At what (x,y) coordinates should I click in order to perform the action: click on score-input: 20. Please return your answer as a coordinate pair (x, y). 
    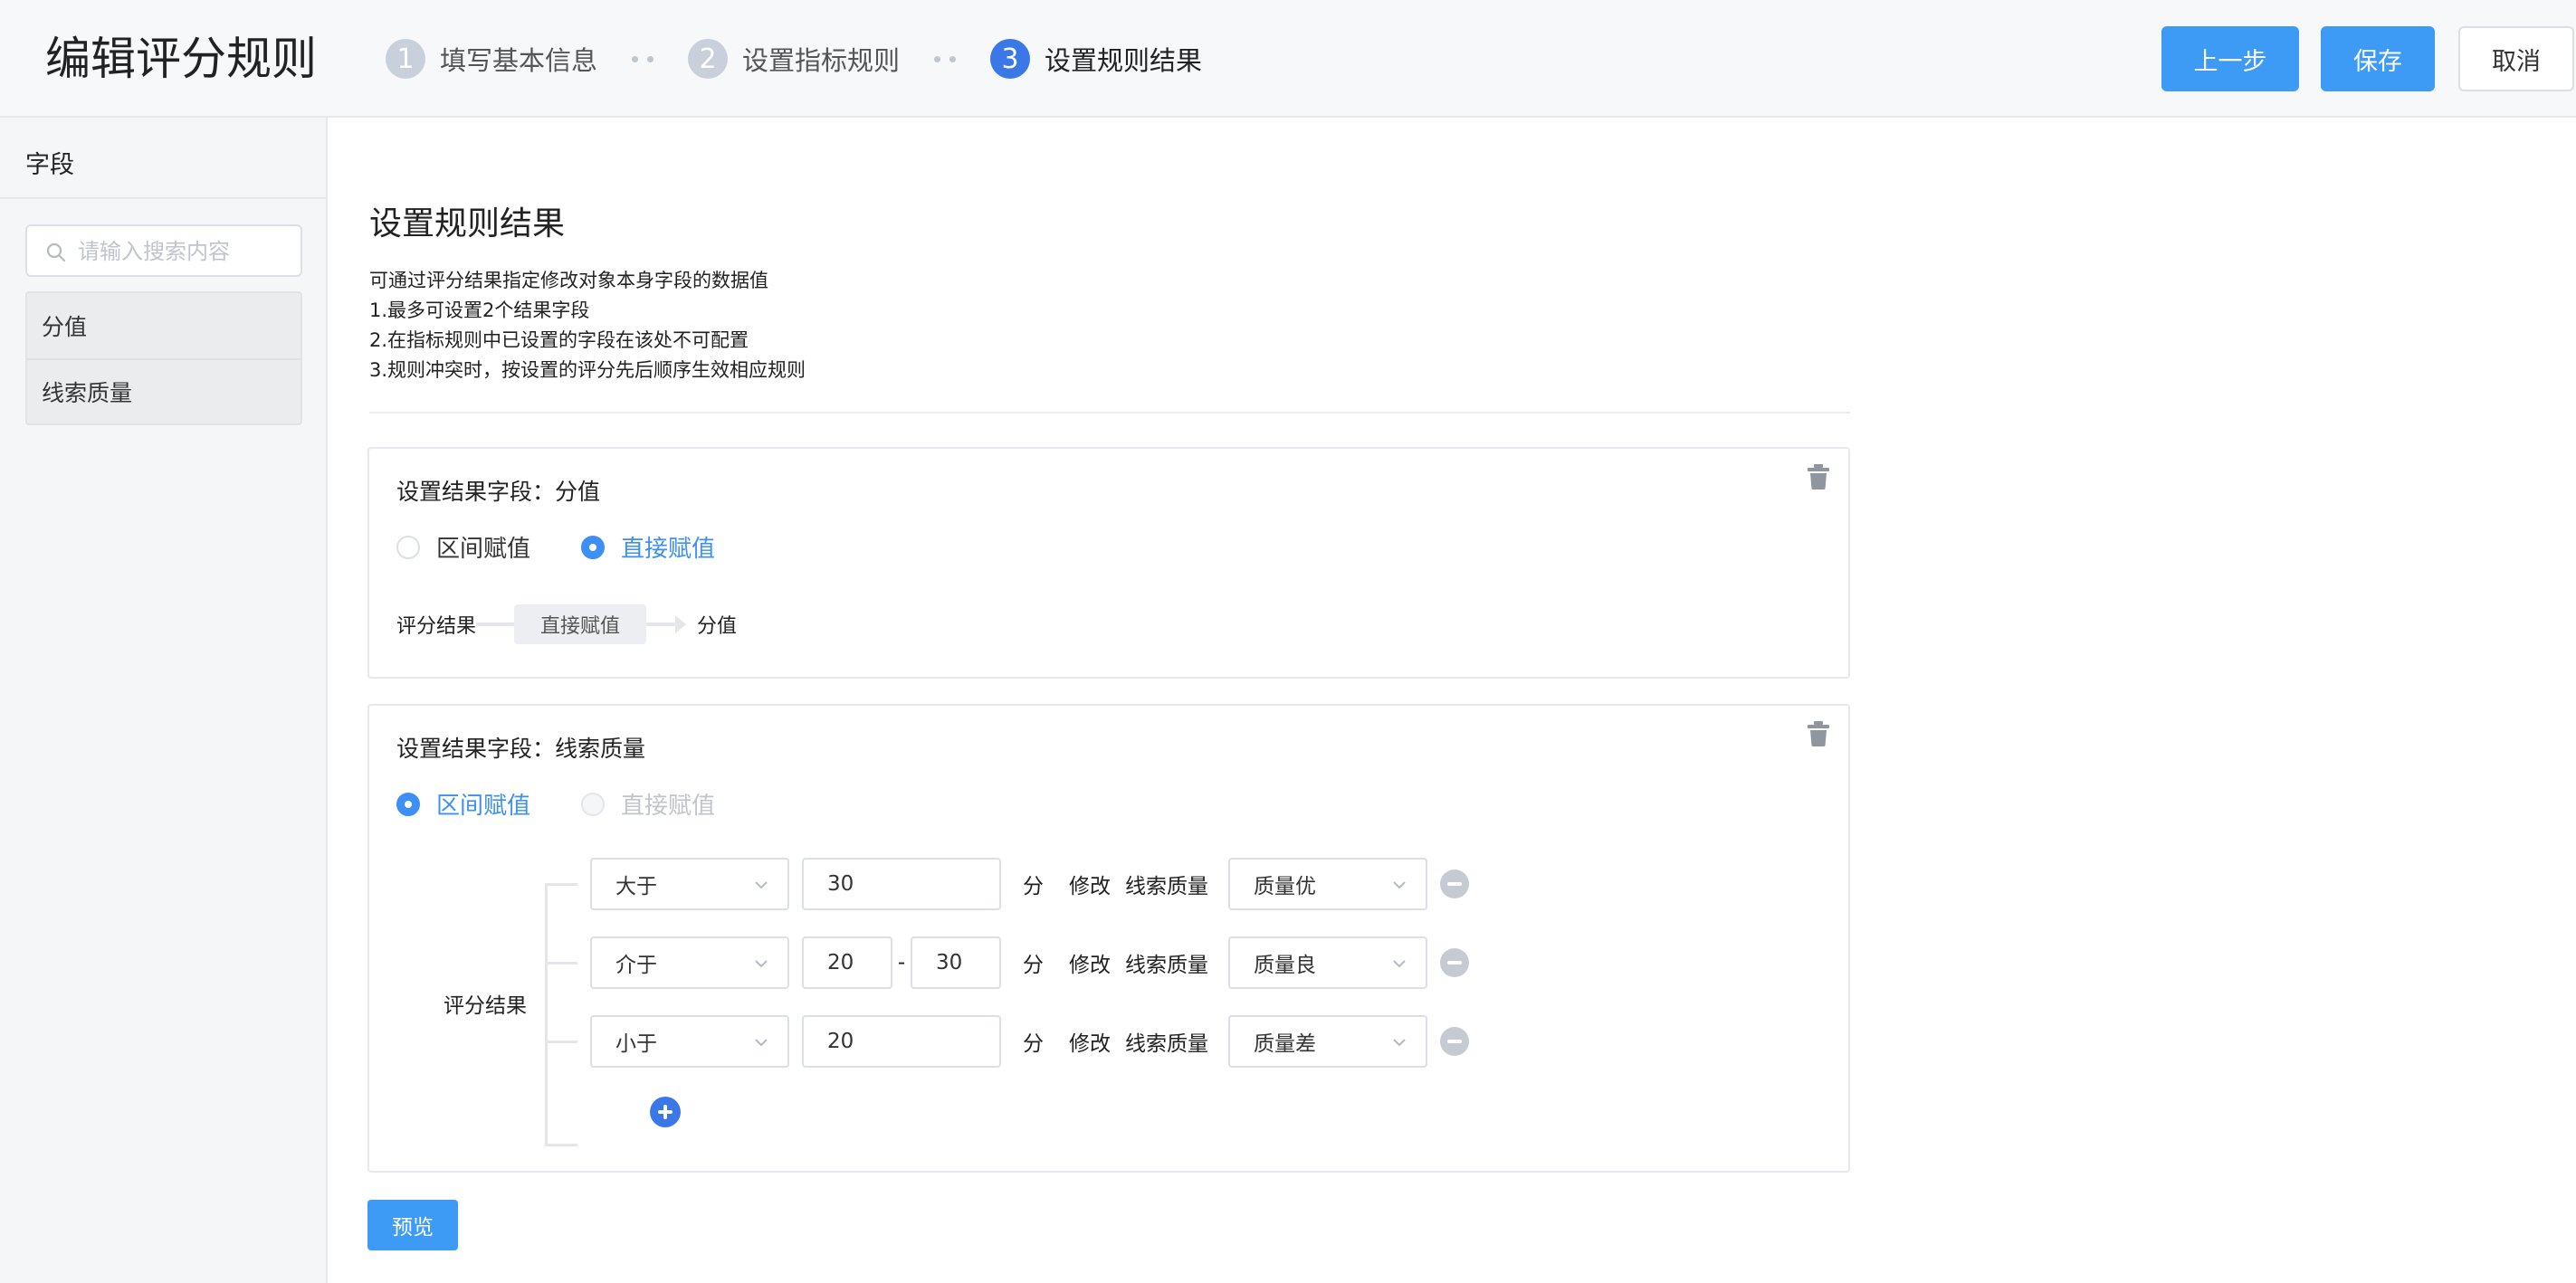
    Looking at the image, I should click on (902, 1041).